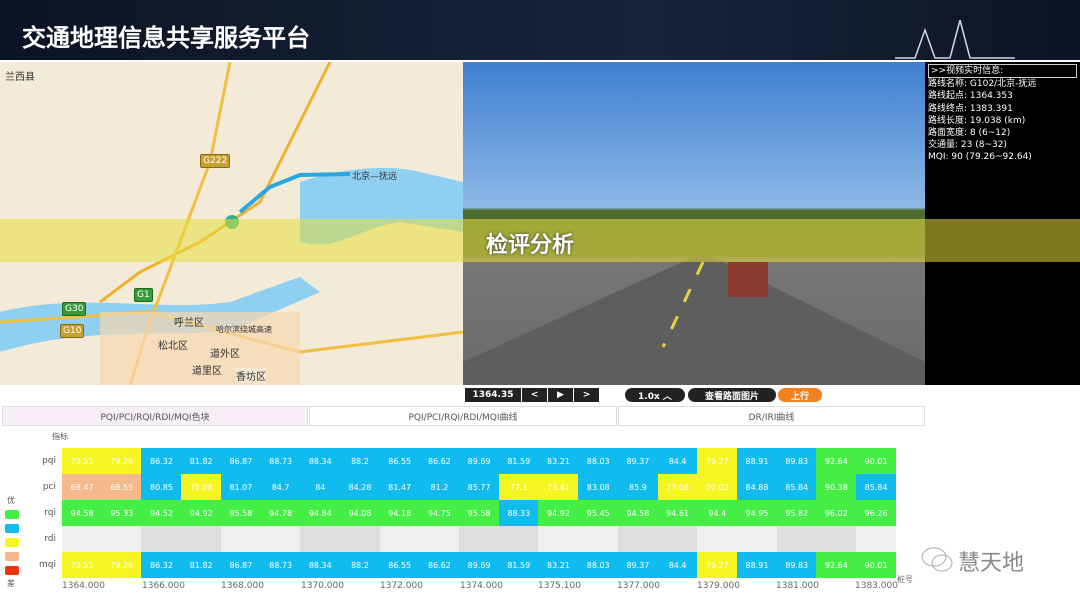 This screenshot has width=1080, height=608. What do you see at coordinates (757, 513) in the screenshot?
I see `heatmap-cell: 94.95` at bounding box center [757, 513].